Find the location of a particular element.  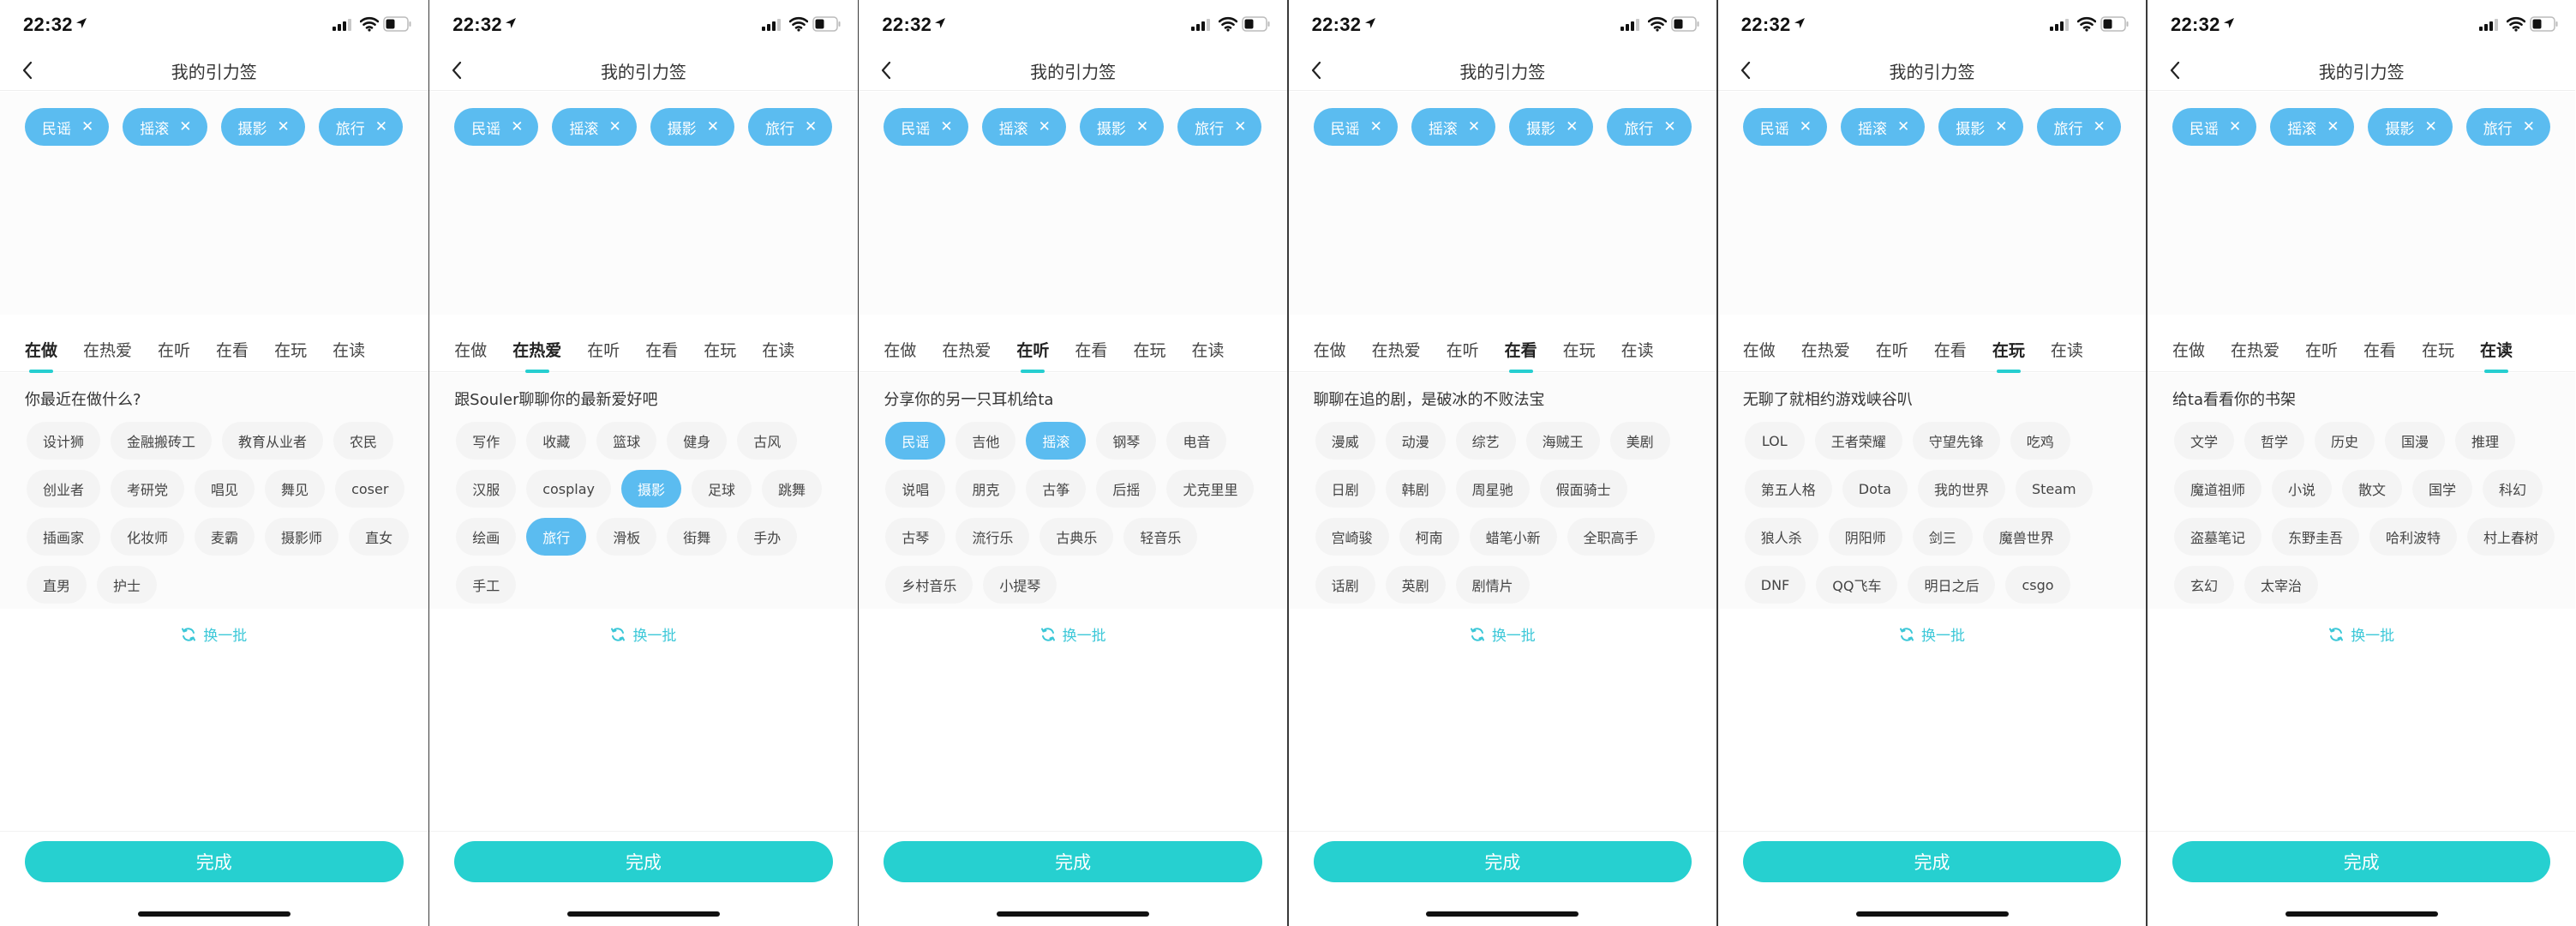

tag-chip: 写作 is located at coordinates (486, 441).